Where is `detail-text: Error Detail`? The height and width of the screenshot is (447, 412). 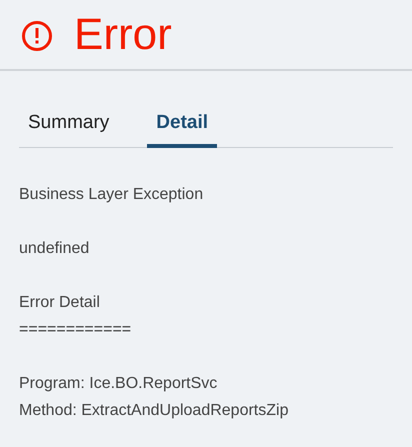
detail-text: Error Detail is located at coordinates (59, 302).